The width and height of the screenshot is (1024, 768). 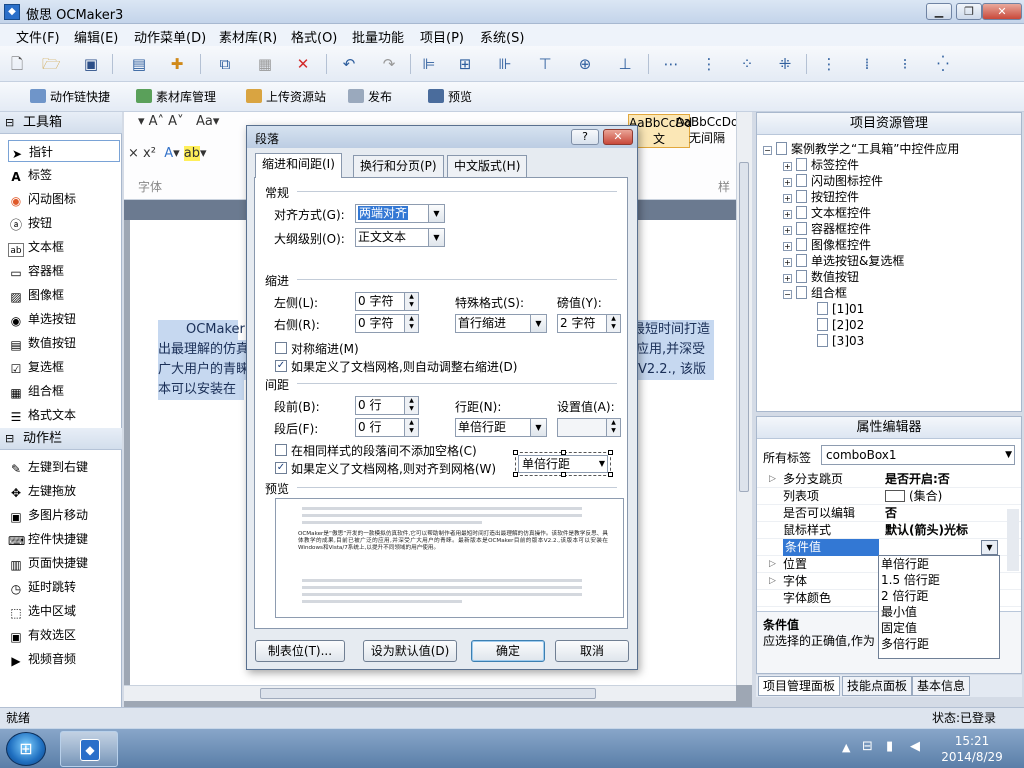 What do you see at coordinates (939, 564) in the screenshot?
I see `dropdown-option: 单倍行距` at bounding box center [939, 564].